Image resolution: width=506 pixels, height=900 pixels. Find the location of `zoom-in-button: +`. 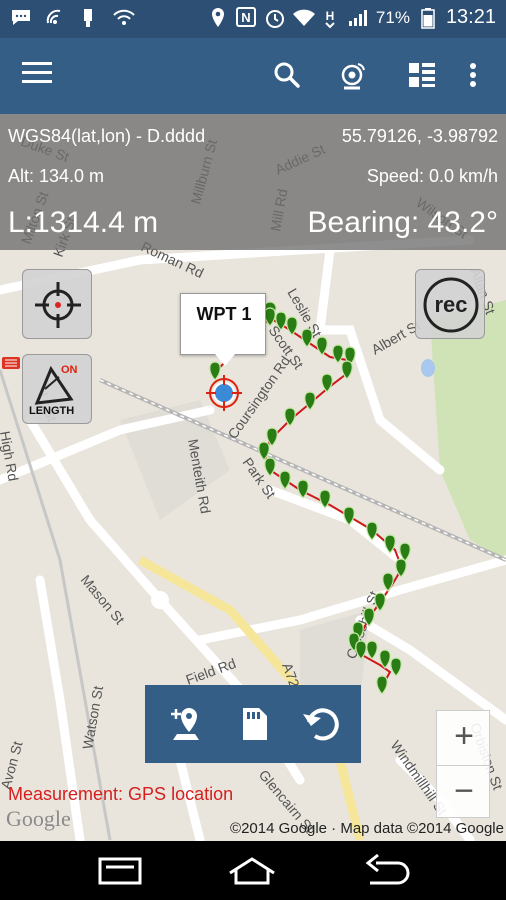

zoom-in-button: + is located at coordinates (464, 738).